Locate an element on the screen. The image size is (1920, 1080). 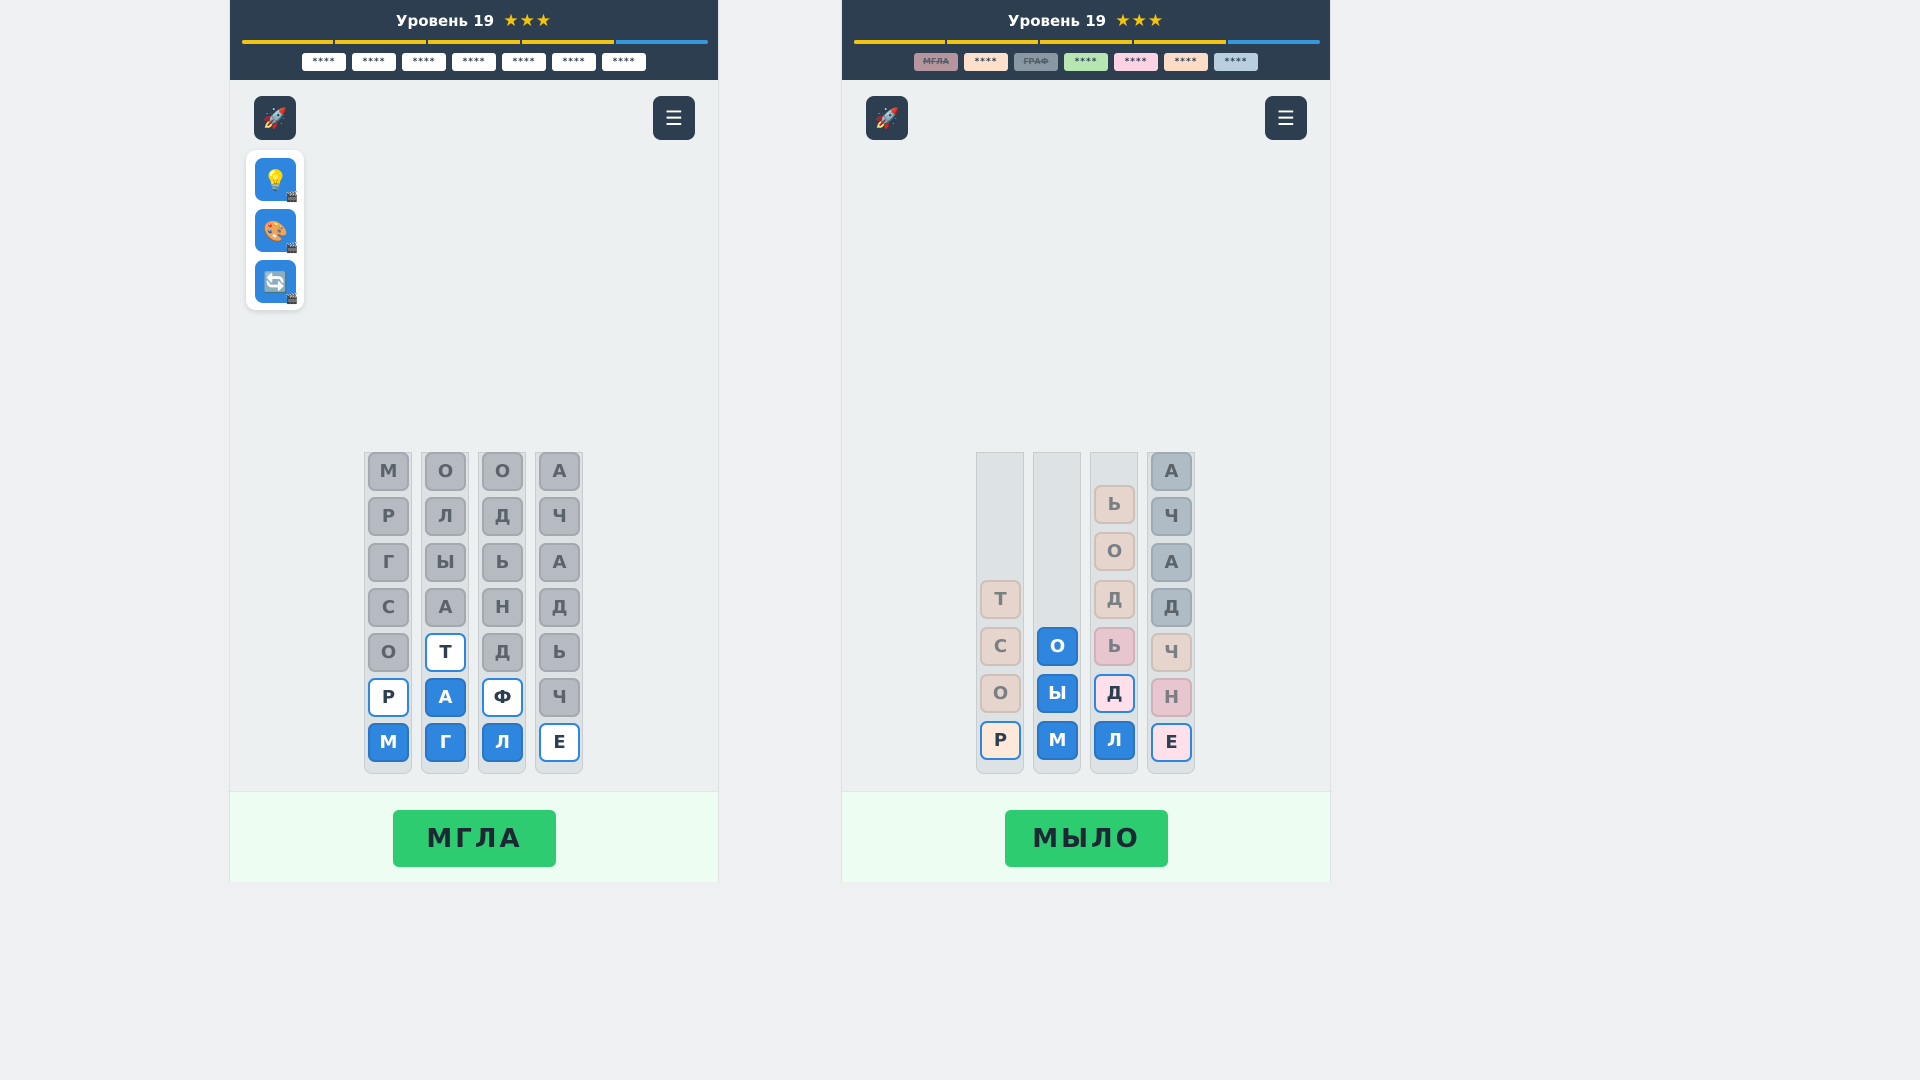
letter-tile-selected: Г is located at coordinates (445, 742).